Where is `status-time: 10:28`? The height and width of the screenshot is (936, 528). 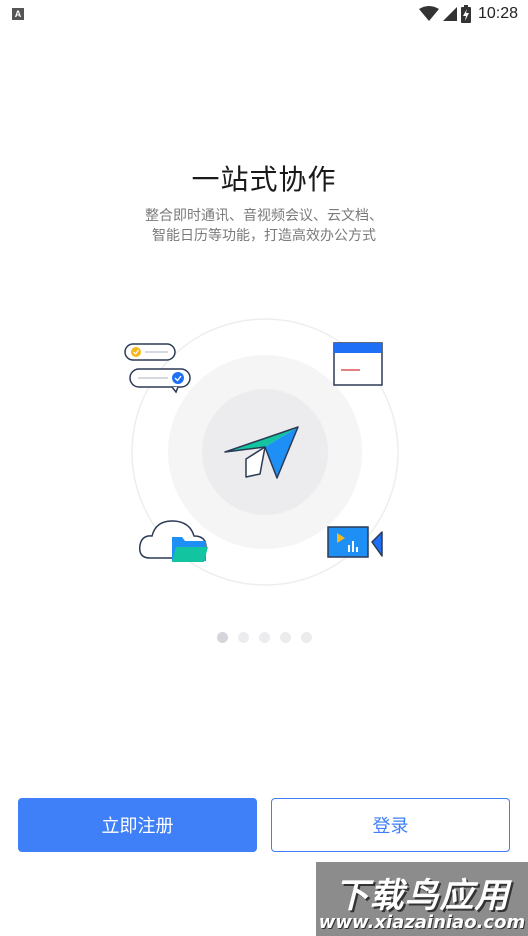
status-time: 10:28 is located at coordinates (497, 13).